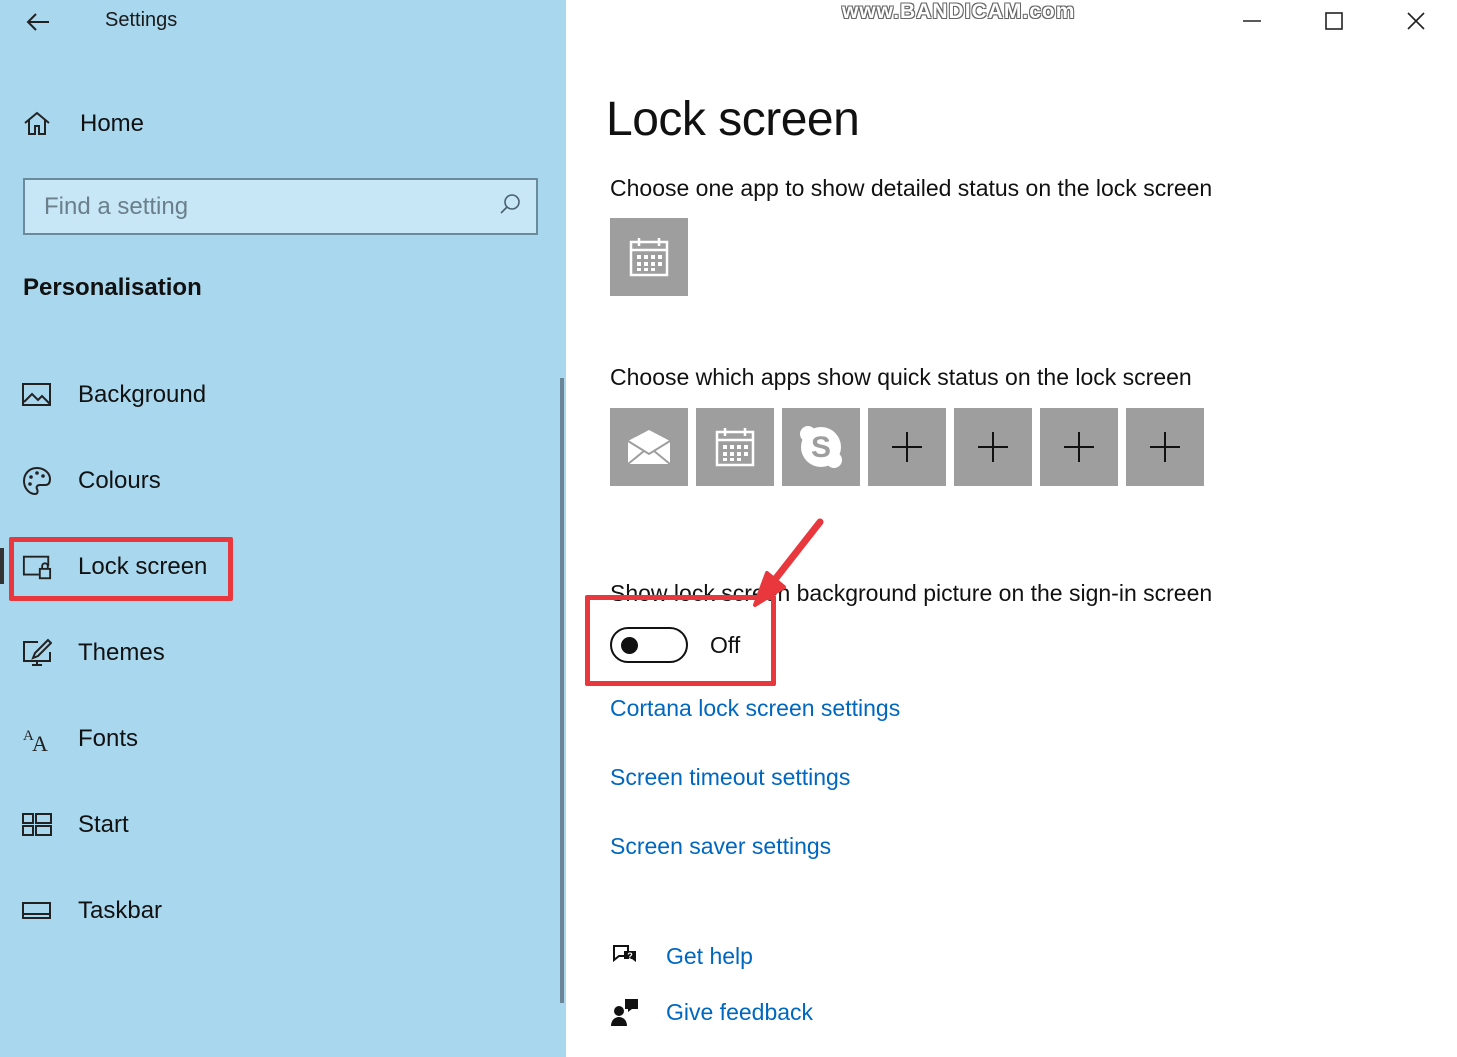 The width and height of the screenshot is (1457, 1057). I want to click on watermark: www.BANDICAM.com, so click(959, 11).